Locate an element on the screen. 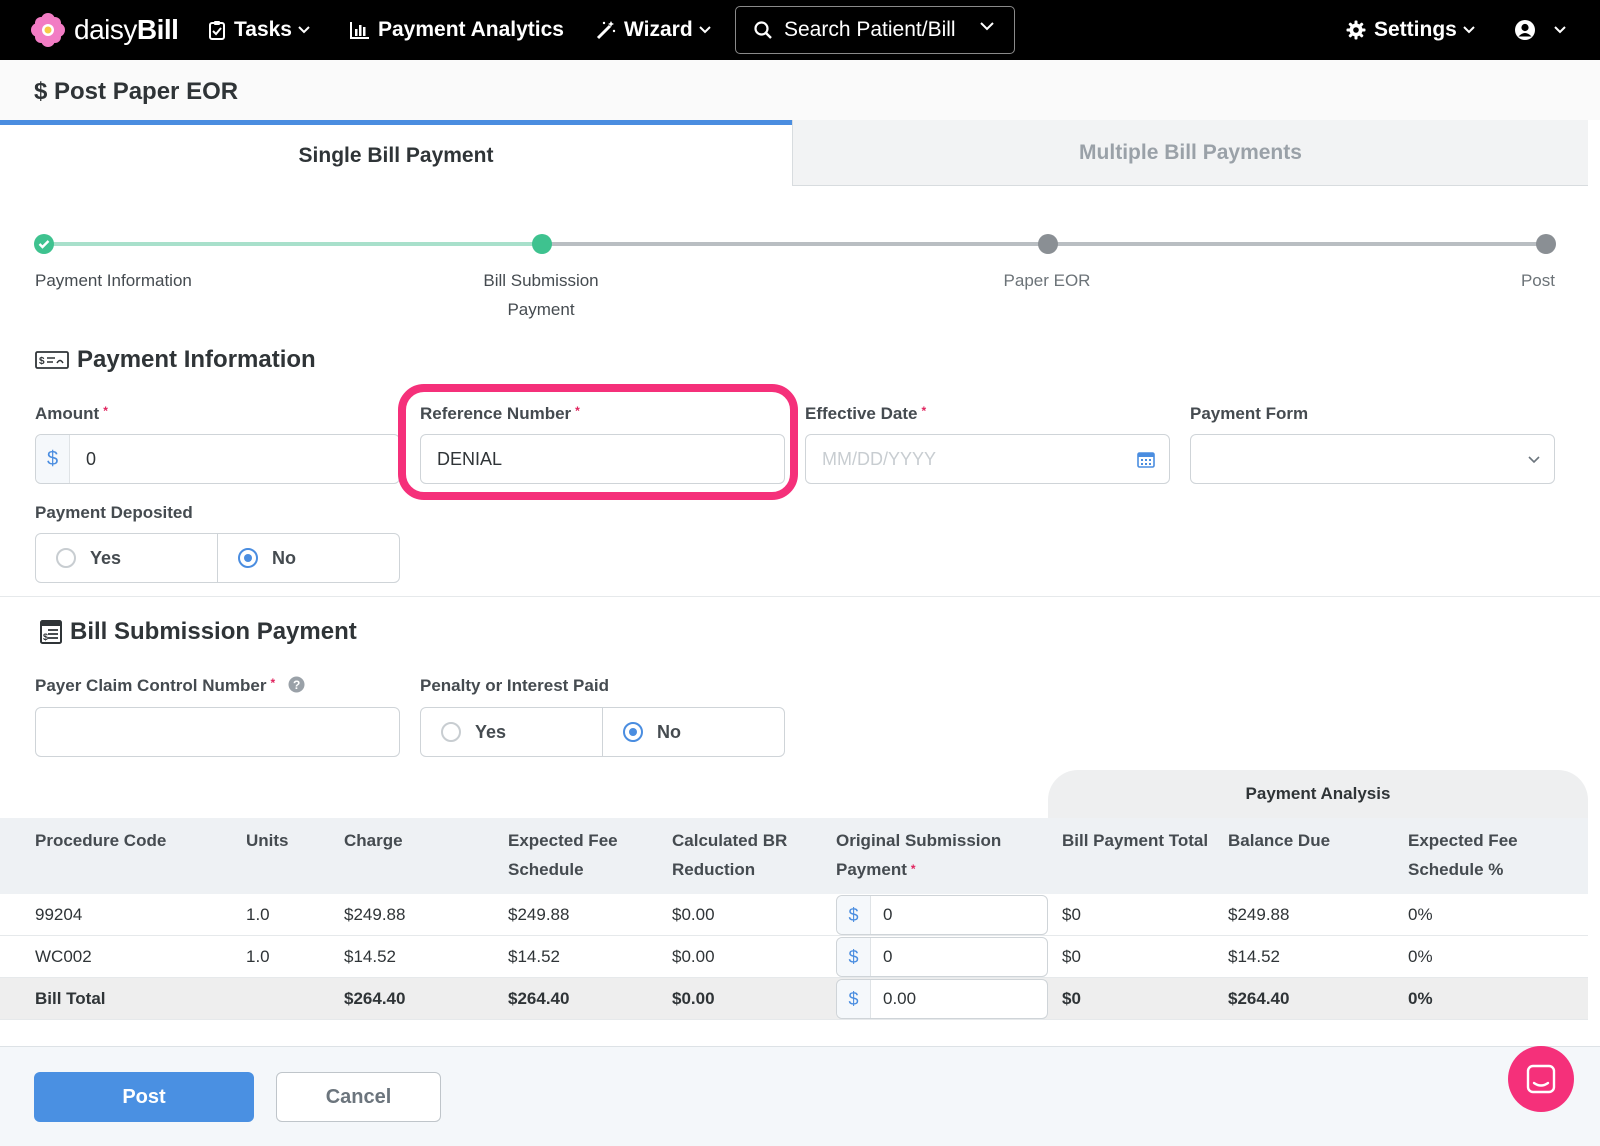  brand-name: daisyBill is located at coordinates (126, 29).